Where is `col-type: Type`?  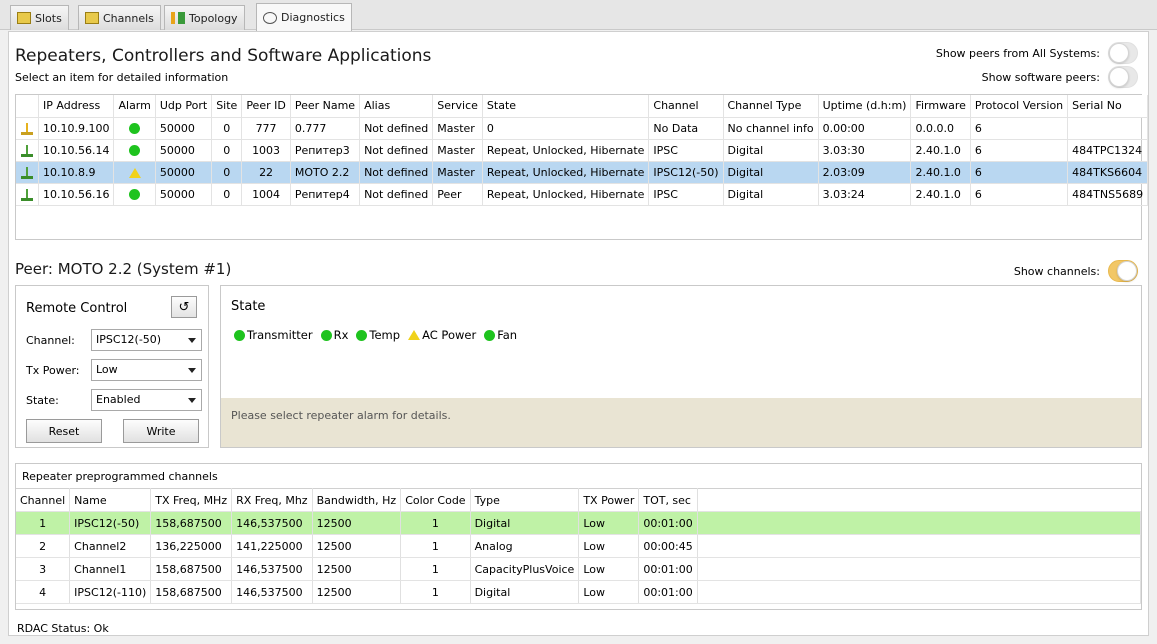
col-type: Type is located at coordinates (525, 500).